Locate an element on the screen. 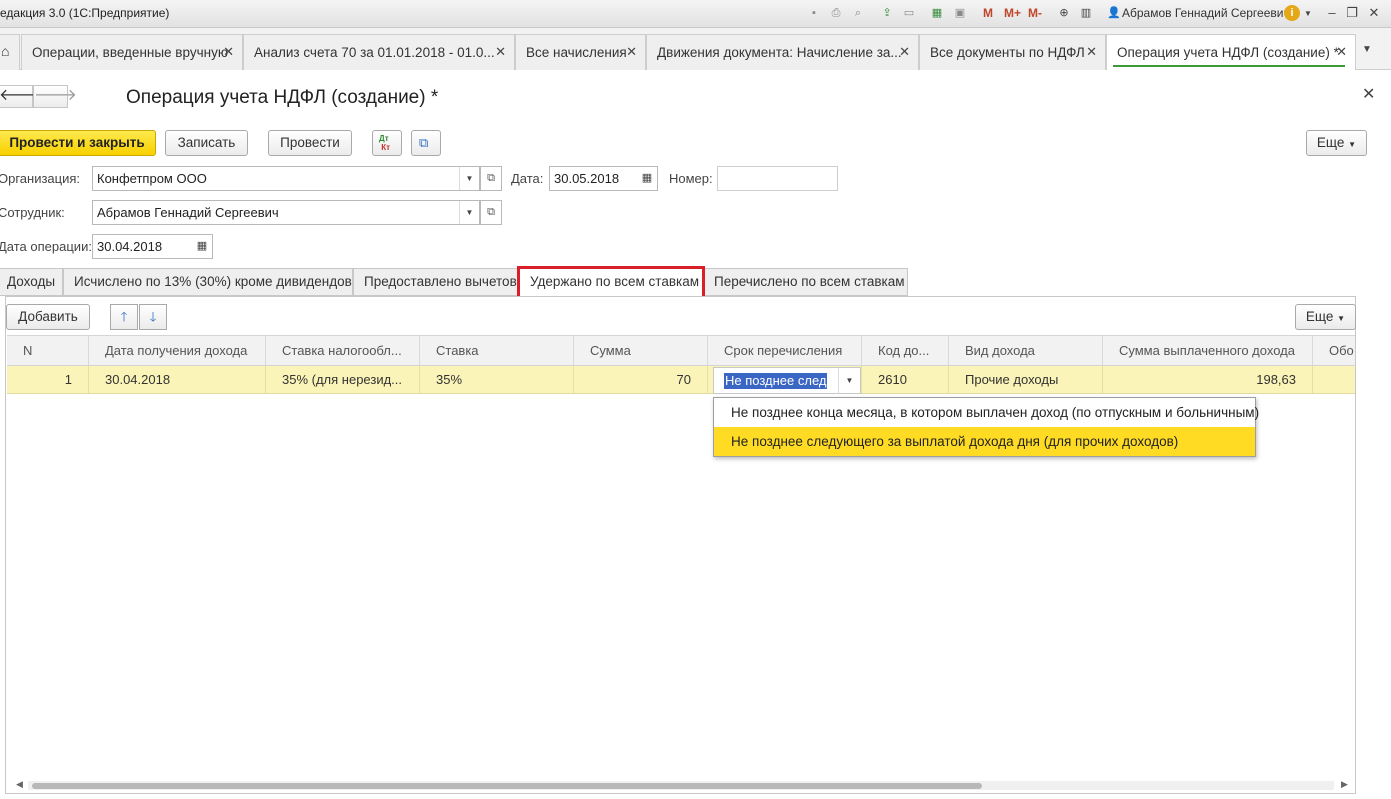 The width and height of the screenshot is (1391, 799). save-icon: ▪ is located at coordinates (814, 13).